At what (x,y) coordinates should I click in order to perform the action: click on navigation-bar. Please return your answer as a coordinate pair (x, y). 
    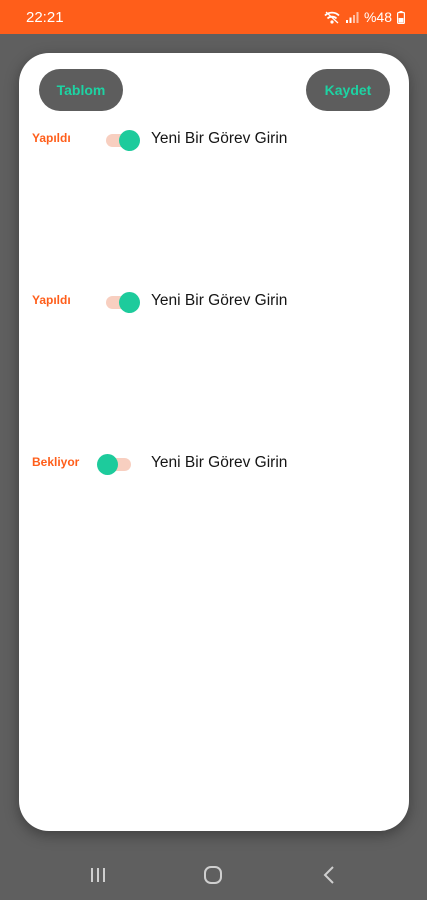
    Looking at the image, I should click on (213, 875).